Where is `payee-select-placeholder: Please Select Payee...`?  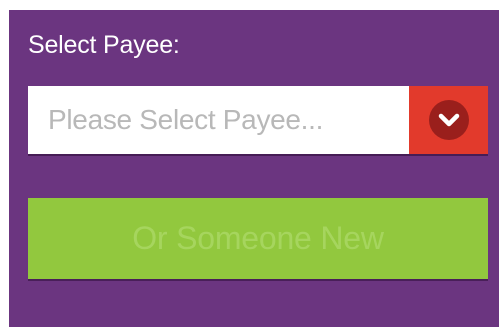
payee-select-placeholder: Please Select Payee... is located at coordinates (186, 119).